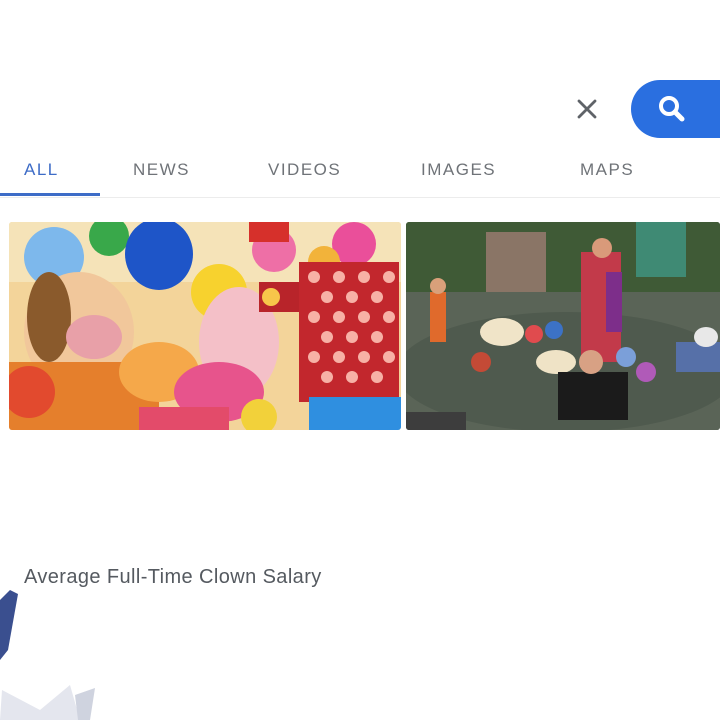 The width and height of the screenshot is (720, 720). What do you see at coordinates (47, 655) in the screenshot?
I see `corner-graphic` at bounding box center [47, 655].